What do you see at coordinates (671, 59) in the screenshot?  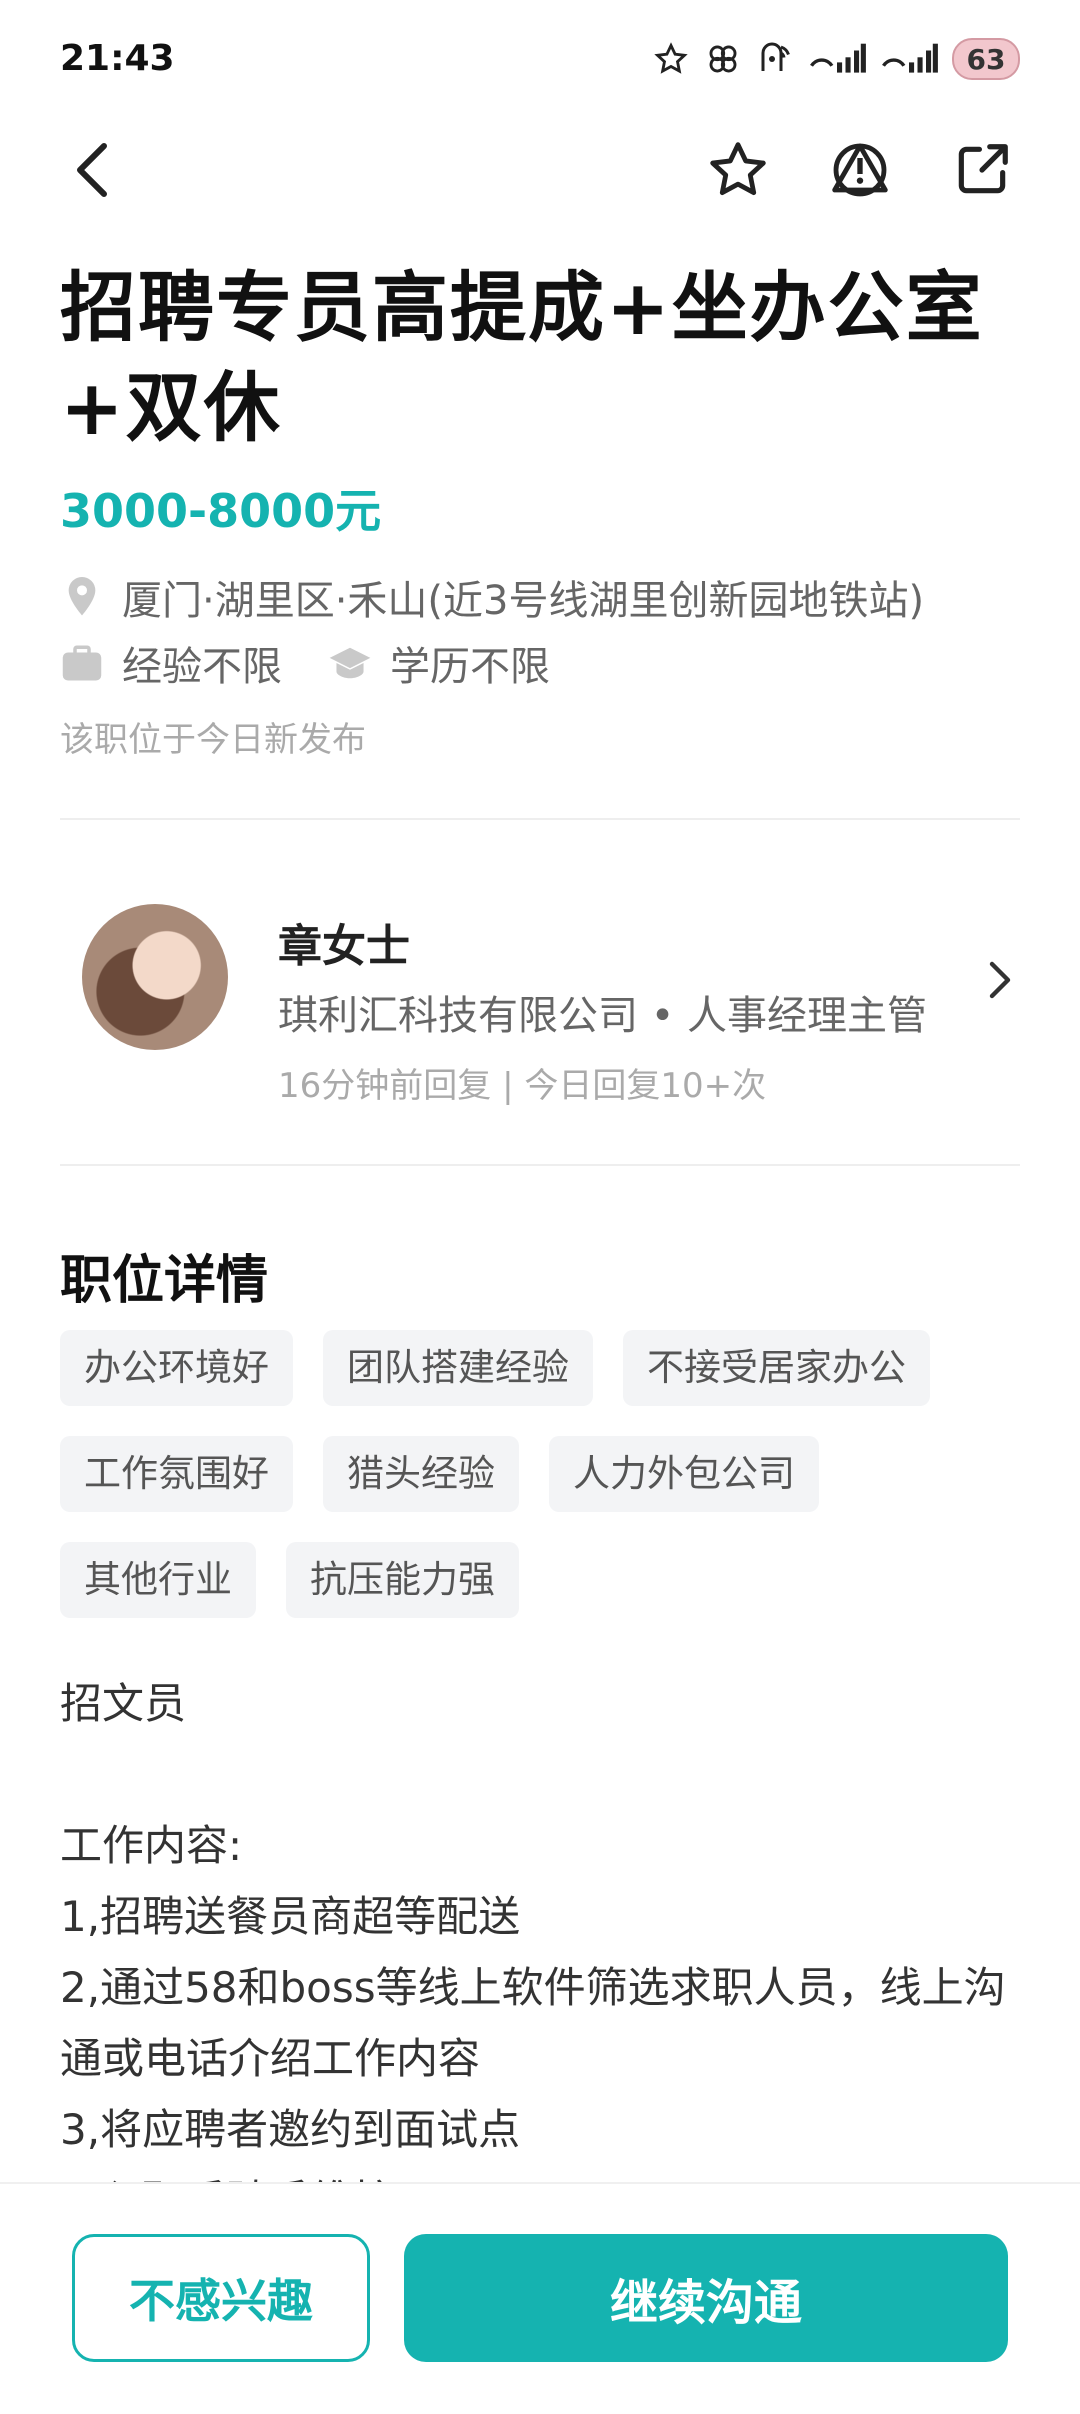 I see `star-outline-icon` at bounding box center [671, 59].